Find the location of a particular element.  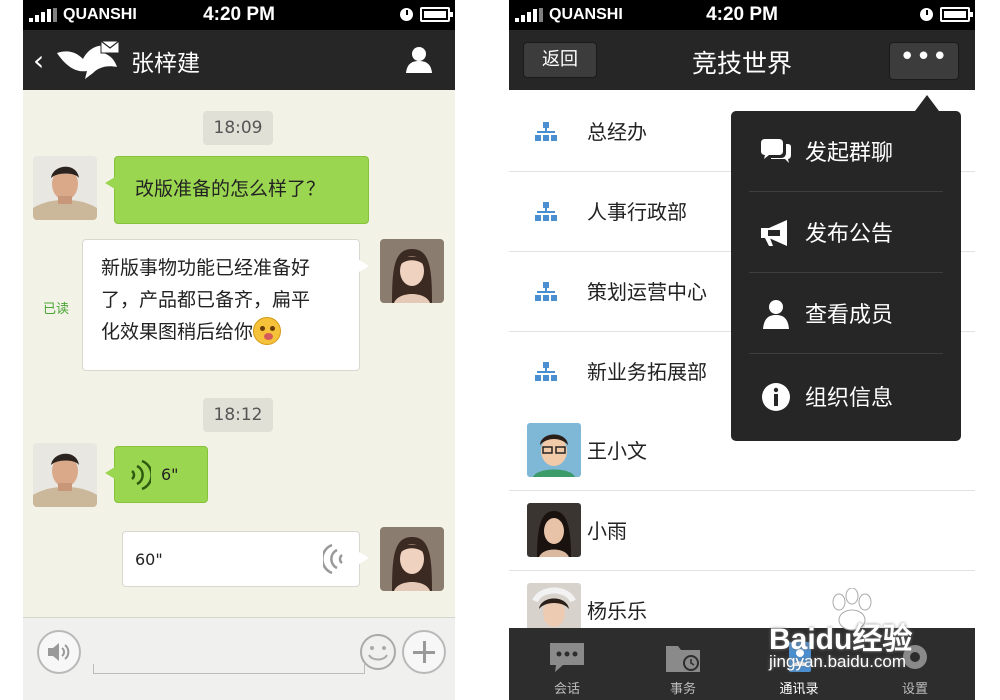

voice-message-sent: 60" is located at coordinates (245, 559).